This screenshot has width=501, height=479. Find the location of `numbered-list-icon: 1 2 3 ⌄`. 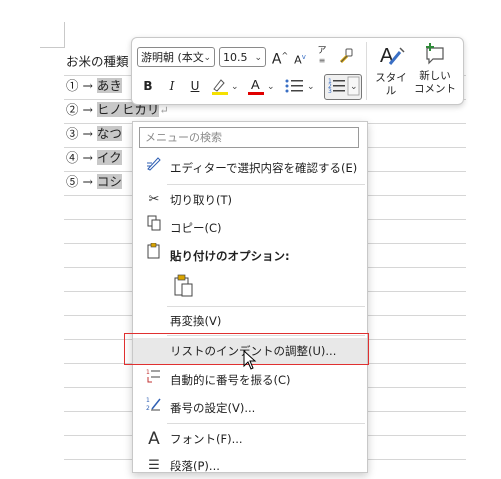

numbered-list-icon: 1 2 3 ⌄ is located at coordinates (344, 86).